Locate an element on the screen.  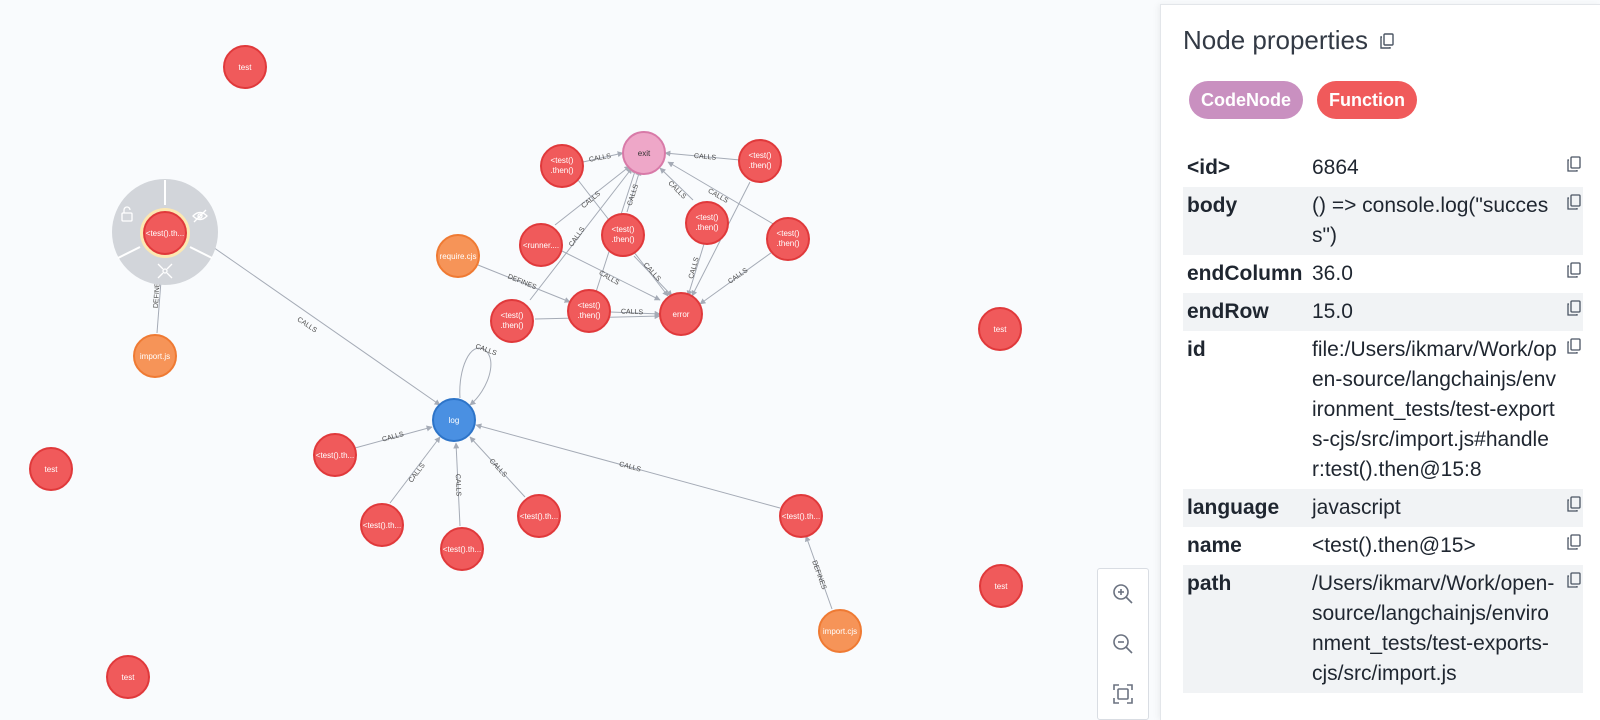
panel-header: Node properties is located at coordinates (1289, 40).